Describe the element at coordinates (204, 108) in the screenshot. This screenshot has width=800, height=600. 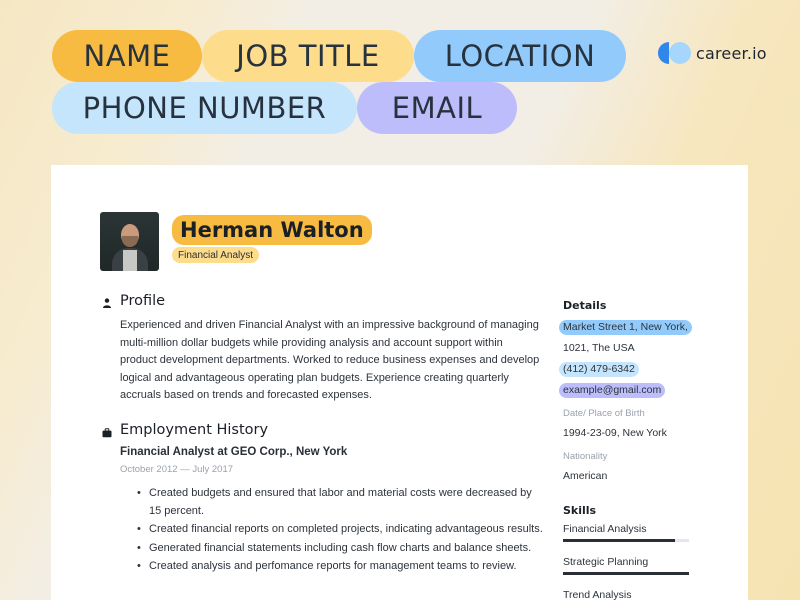
I see `legend-pill-phone: PHONE NUMBER` at that location.